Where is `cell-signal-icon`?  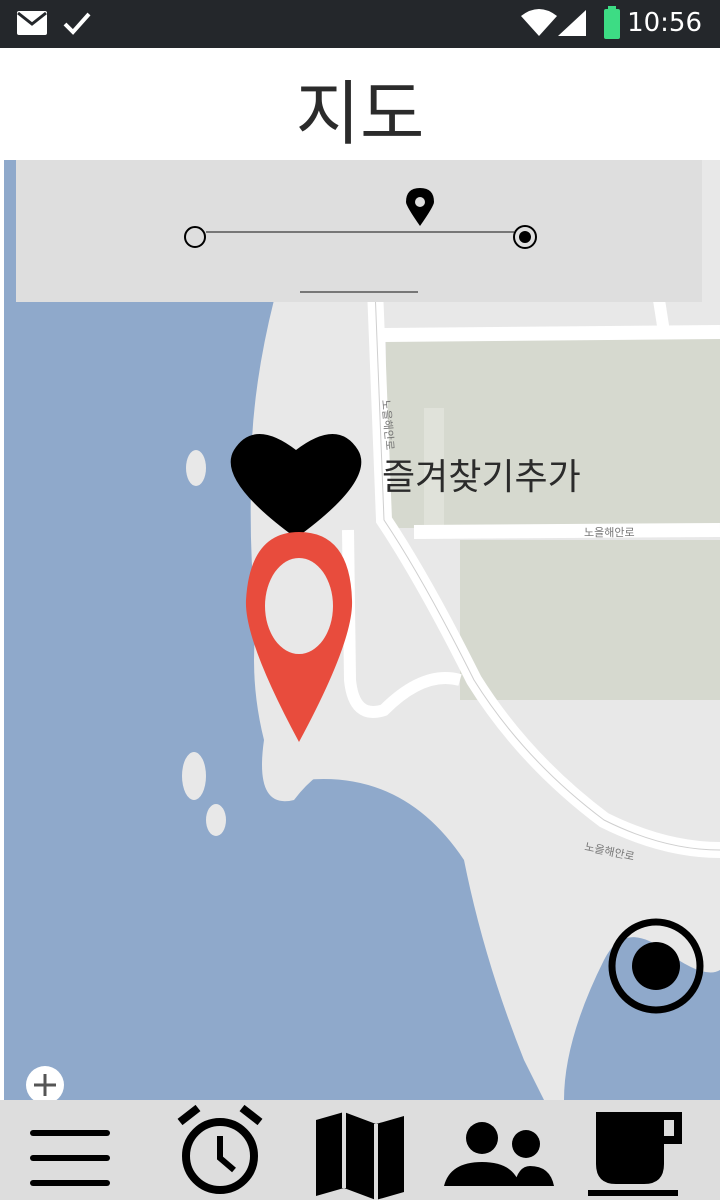
cell-signal-icon is located at coordinates (572, 23).